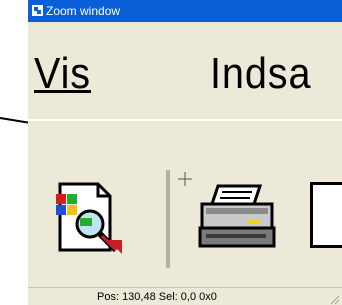  I want to click on print-preview-icon, so click(88, 219).